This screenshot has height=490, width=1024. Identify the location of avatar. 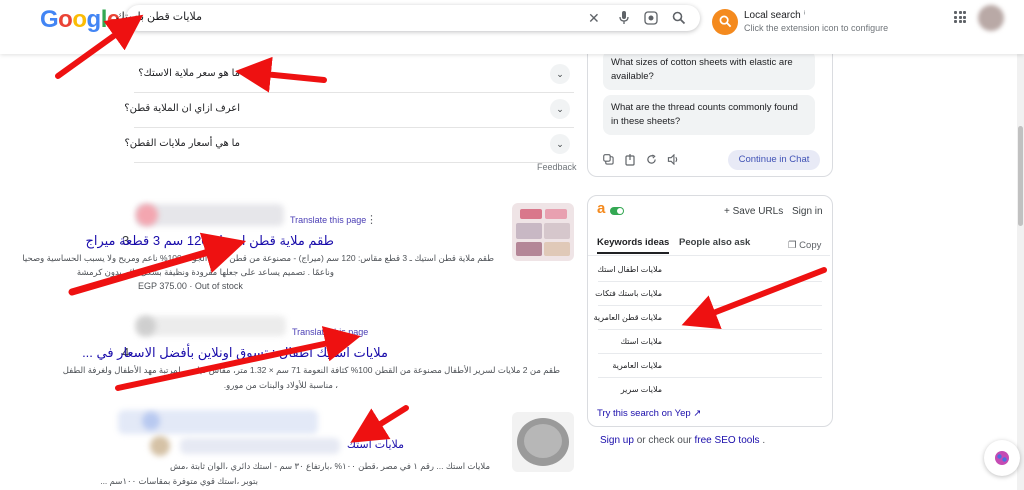
(991, 18).